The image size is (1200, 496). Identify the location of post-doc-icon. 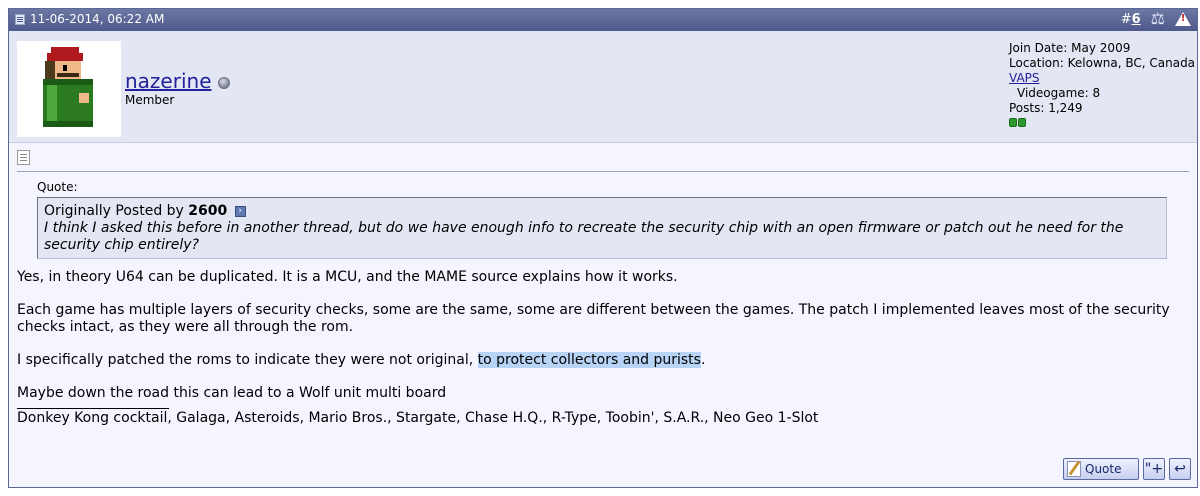
(20, 19).